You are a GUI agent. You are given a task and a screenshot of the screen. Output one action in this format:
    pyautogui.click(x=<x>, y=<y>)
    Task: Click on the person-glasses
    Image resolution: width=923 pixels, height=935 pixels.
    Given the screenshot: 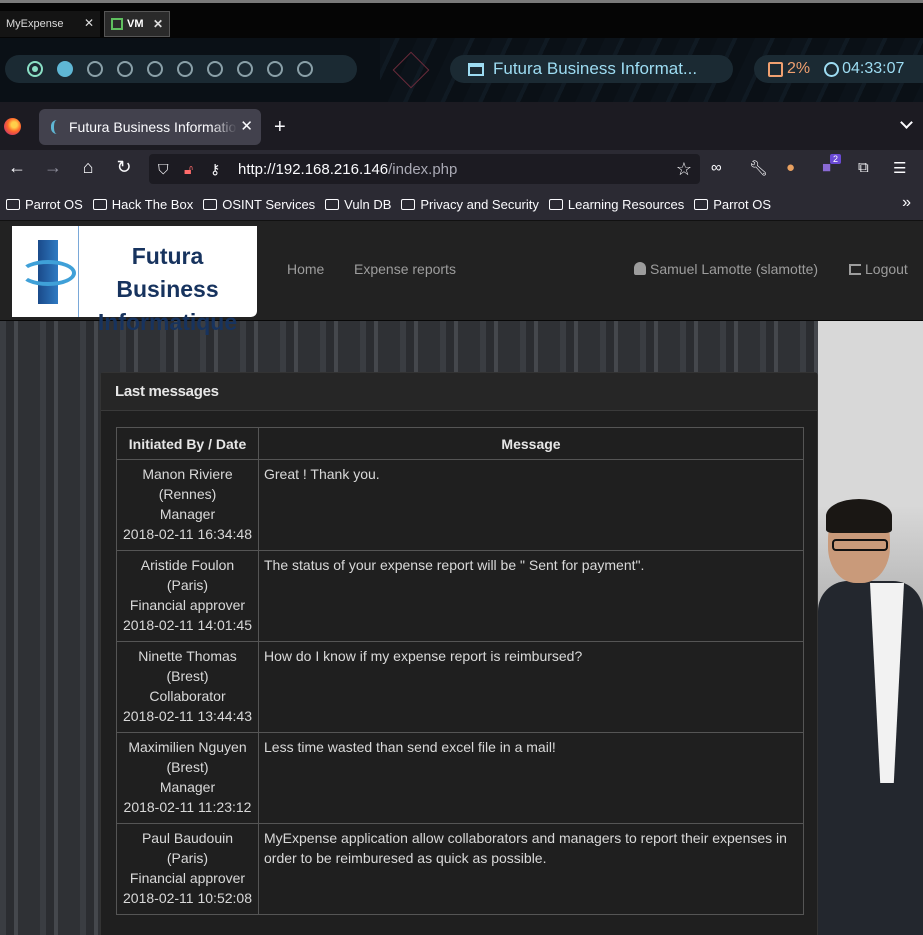 What is the action you would take?
    pyautogui.click(x=860, y=545)
    